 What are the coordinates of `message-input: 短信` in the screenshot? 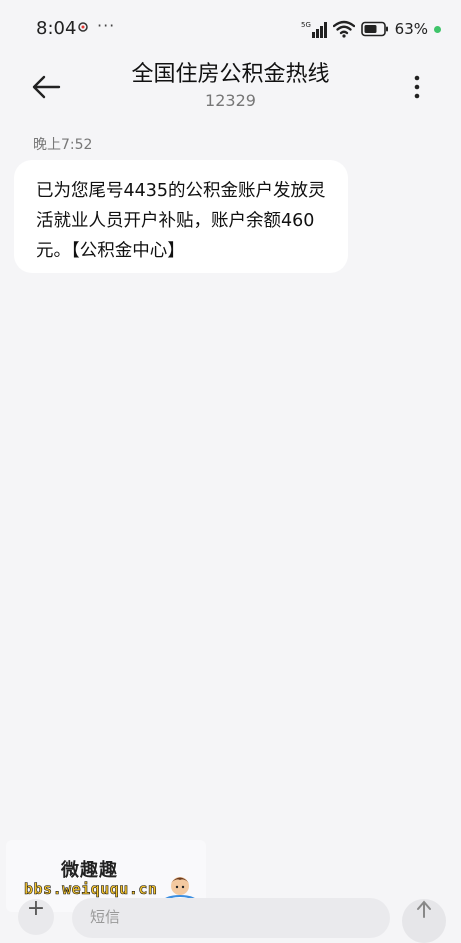 It's located at (231, 918).